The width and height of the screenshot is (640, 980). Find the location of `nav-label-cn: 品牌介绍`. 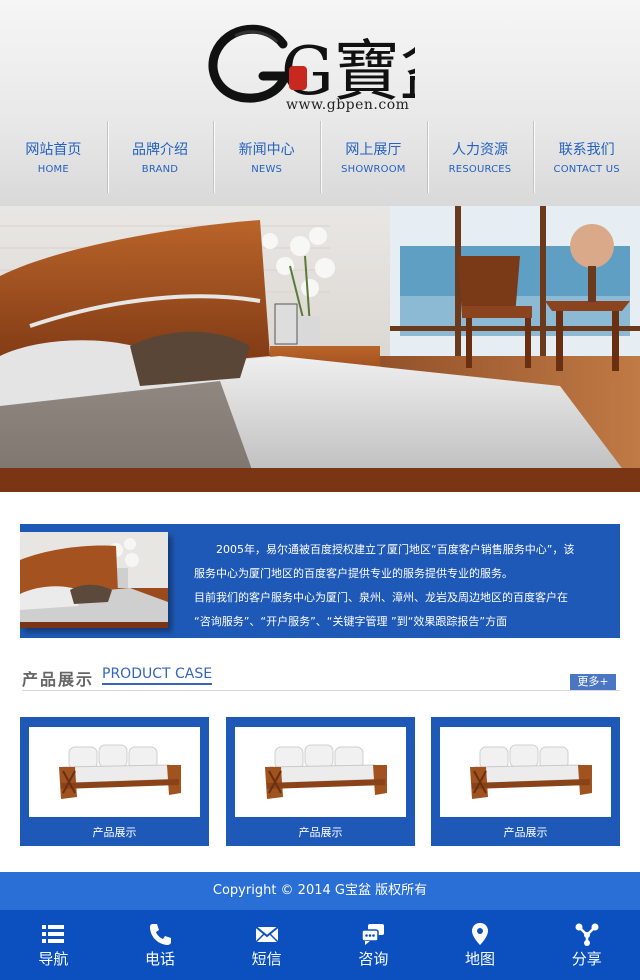

nav-label-cn: 品牌介绍 is located at coordinates (160, 150).